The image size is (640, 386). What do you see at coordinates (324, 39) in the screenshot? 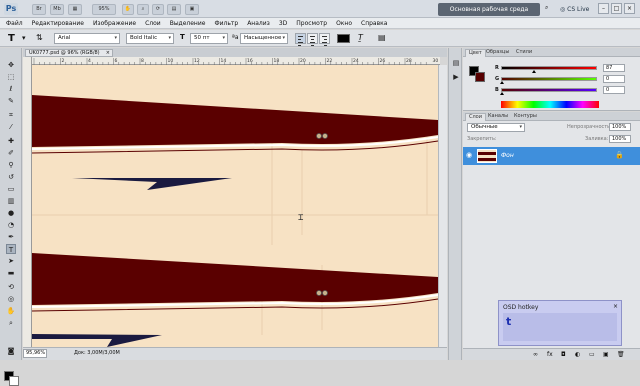
I see `align-right-button` at bounding box center [324, 39].